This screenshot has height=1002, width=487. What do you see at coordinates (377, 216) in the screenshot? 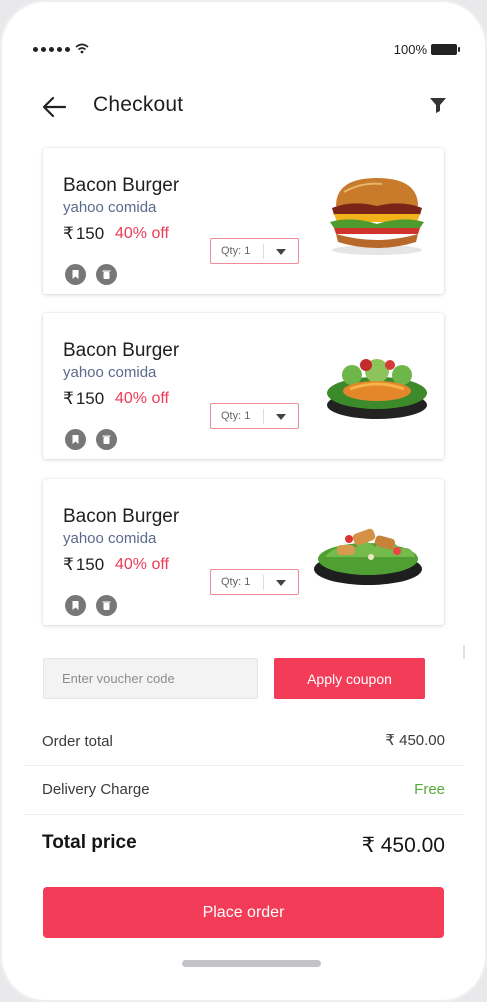
I see `burger-image` at bounding box center [377, 216].